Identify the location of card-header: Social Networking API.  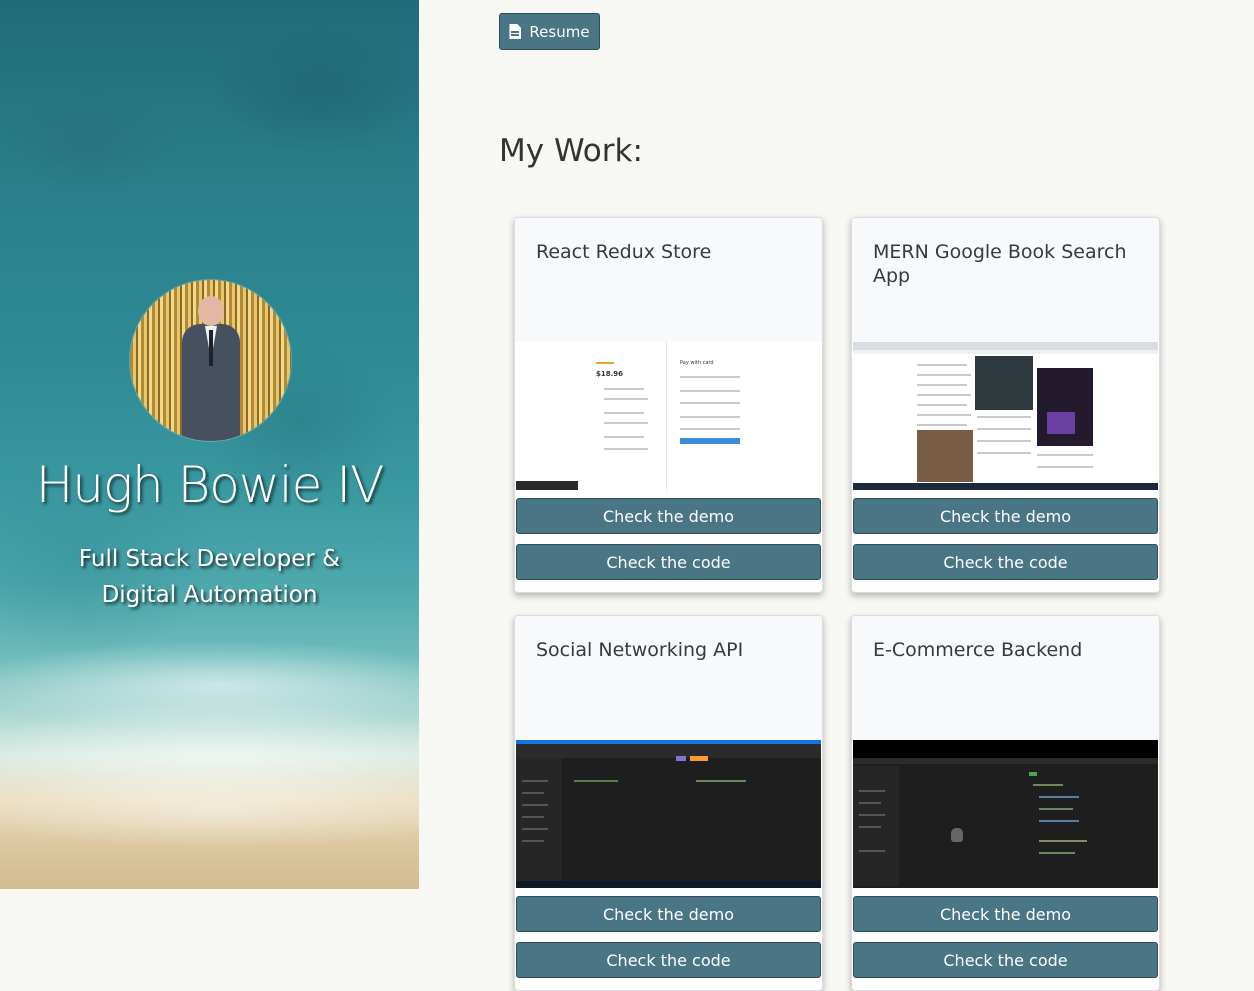
(668, 678).